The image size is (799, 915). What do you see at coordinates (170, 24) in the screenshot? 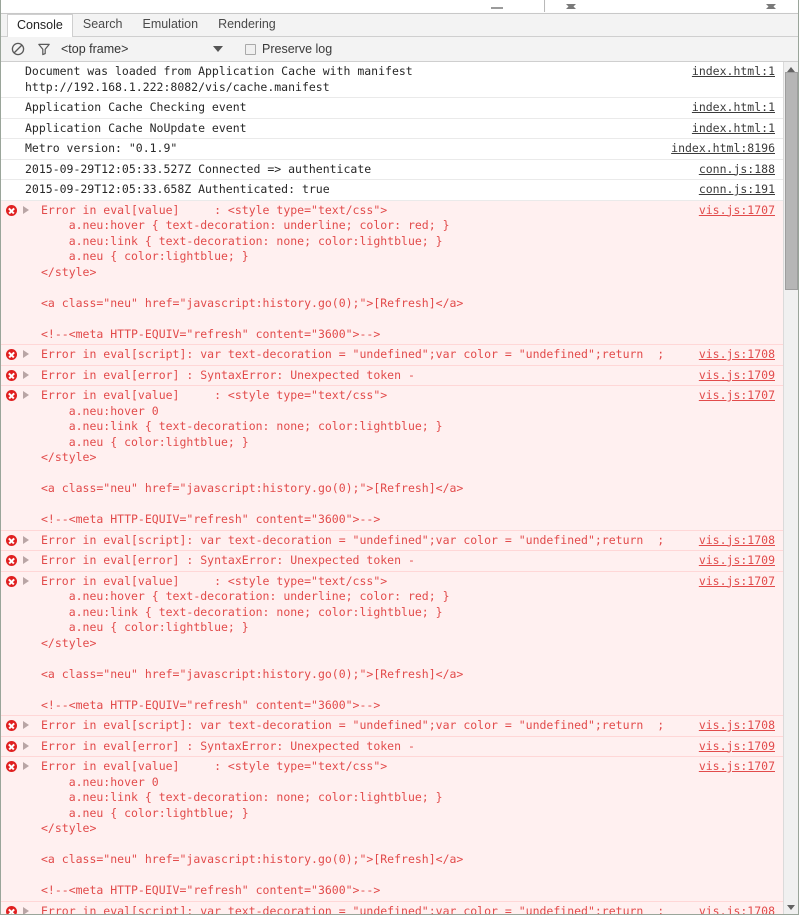
I see `tab-emulation: Emulation` at bounding box center [170, 24].